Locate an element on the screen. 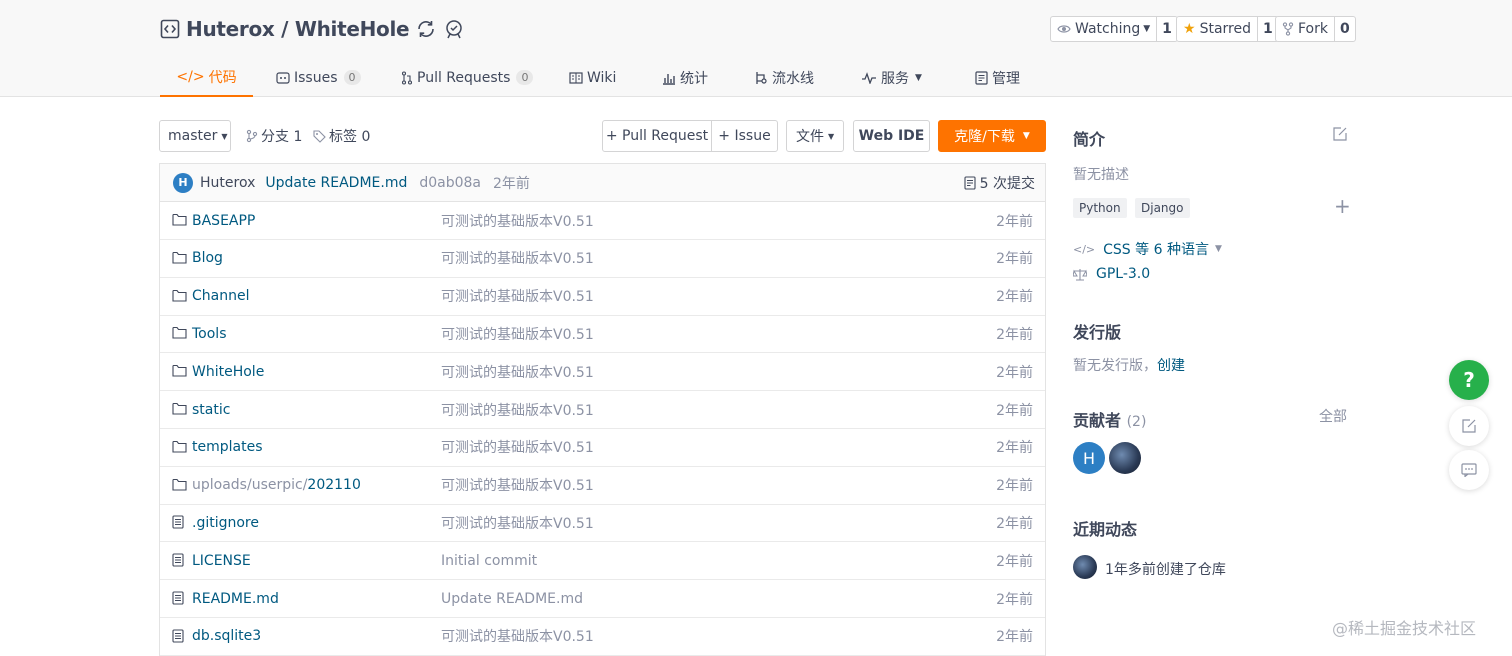 This screenshot has width=1512, height=656. file-name: .gitignore is located at coordinates (225, 523).